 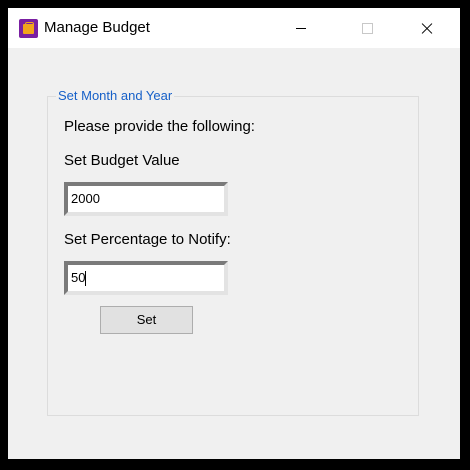 What do you see at coordinates (122, 160) in the screenshot?
I see `budget-value-label: Set Budget Value` at bounding box center [122, 160].